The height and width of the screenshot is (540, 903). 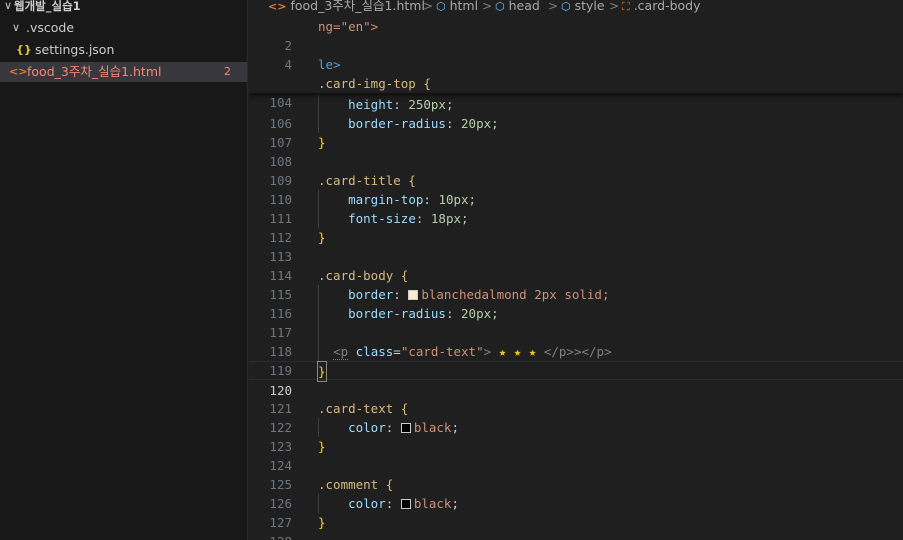 I want to click on html-attribute-value: "card-text", so click(x=442, y=351).